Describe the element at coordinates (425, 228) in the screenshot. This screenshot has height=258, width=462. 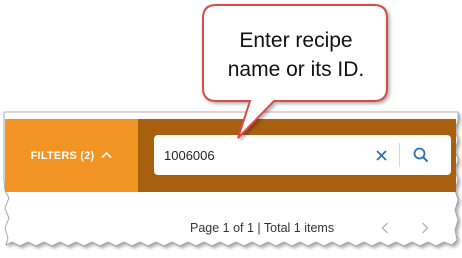
I see `chevron-right-icon` at that location.